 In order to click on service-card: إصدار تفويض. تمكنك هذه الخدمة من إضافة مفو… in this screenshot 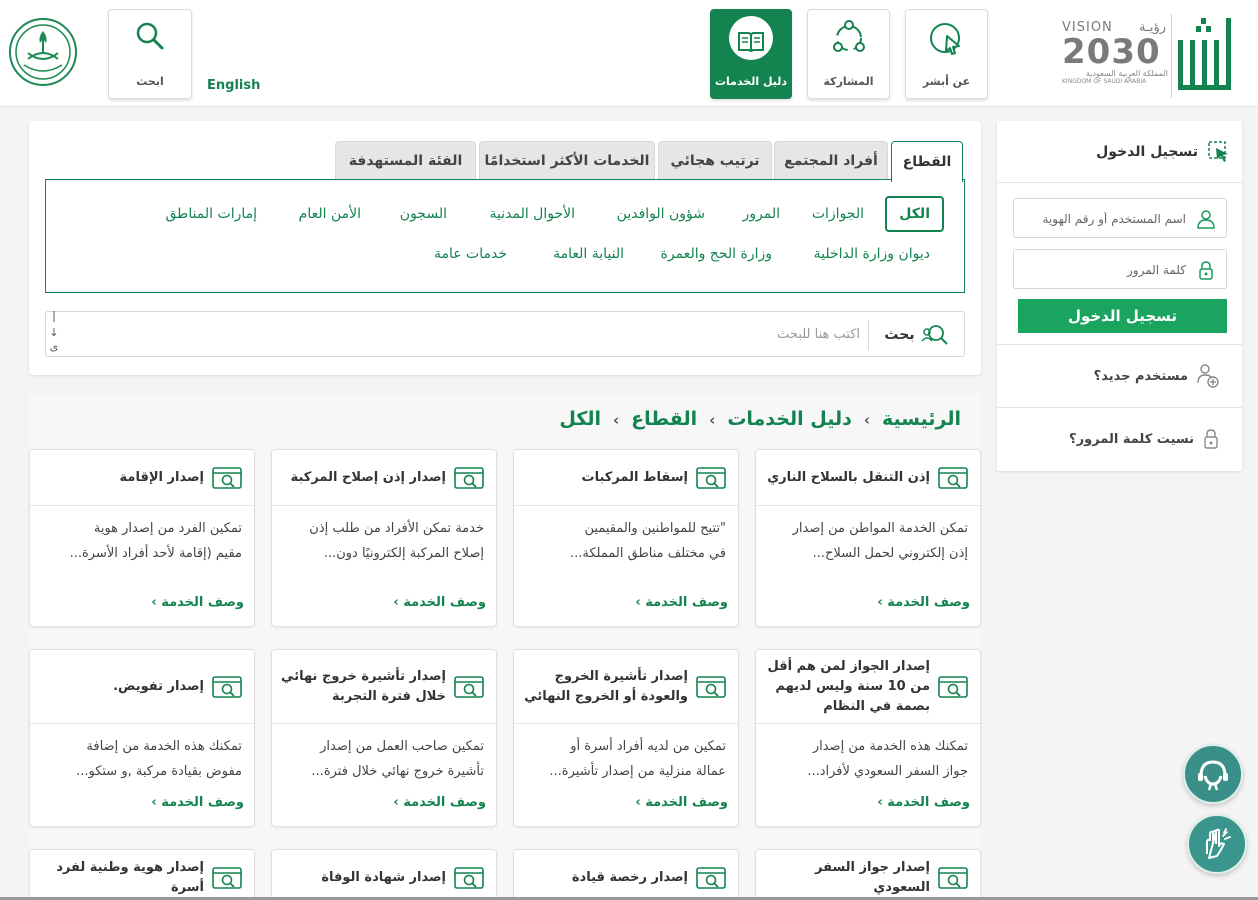, I will do `click(142, 738)`.